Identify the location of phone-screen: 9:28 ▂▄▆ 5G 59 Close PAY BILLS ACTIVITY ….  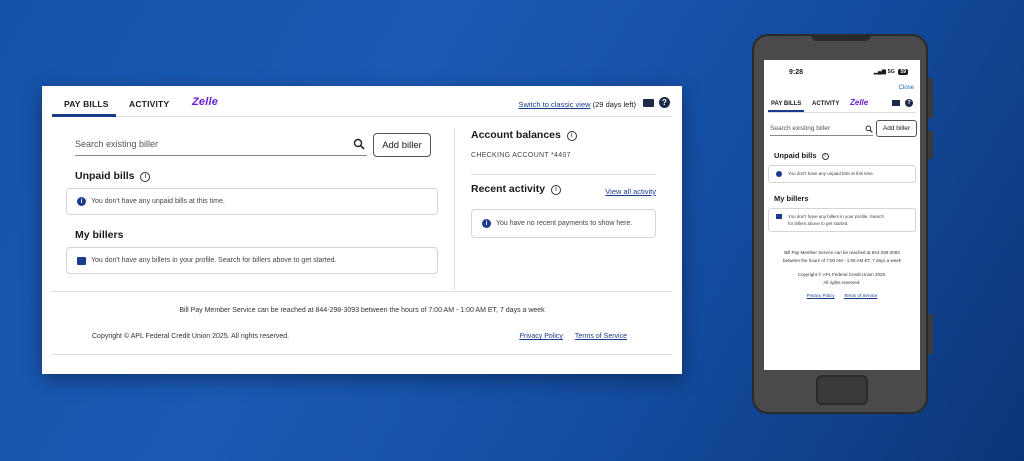
(842, 215).